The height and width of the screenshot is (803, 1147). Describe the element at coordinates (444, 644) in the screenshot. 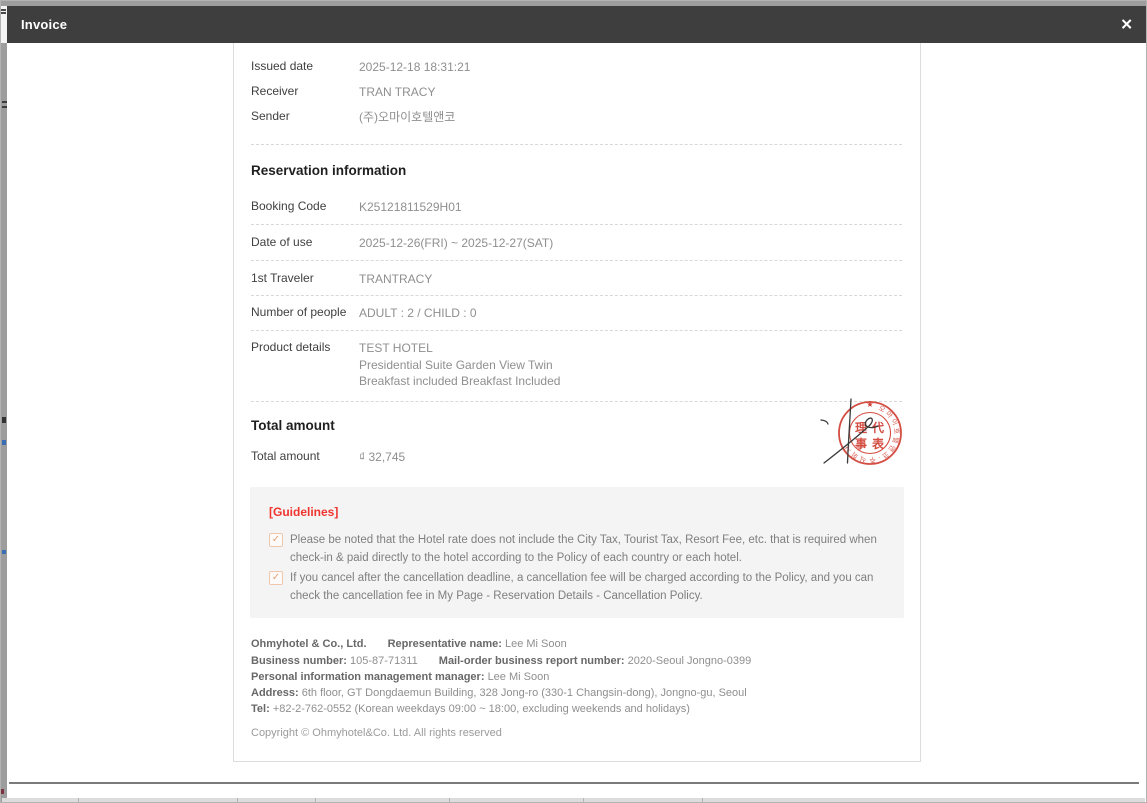

I see `representative-label: Representative name:` at that location.